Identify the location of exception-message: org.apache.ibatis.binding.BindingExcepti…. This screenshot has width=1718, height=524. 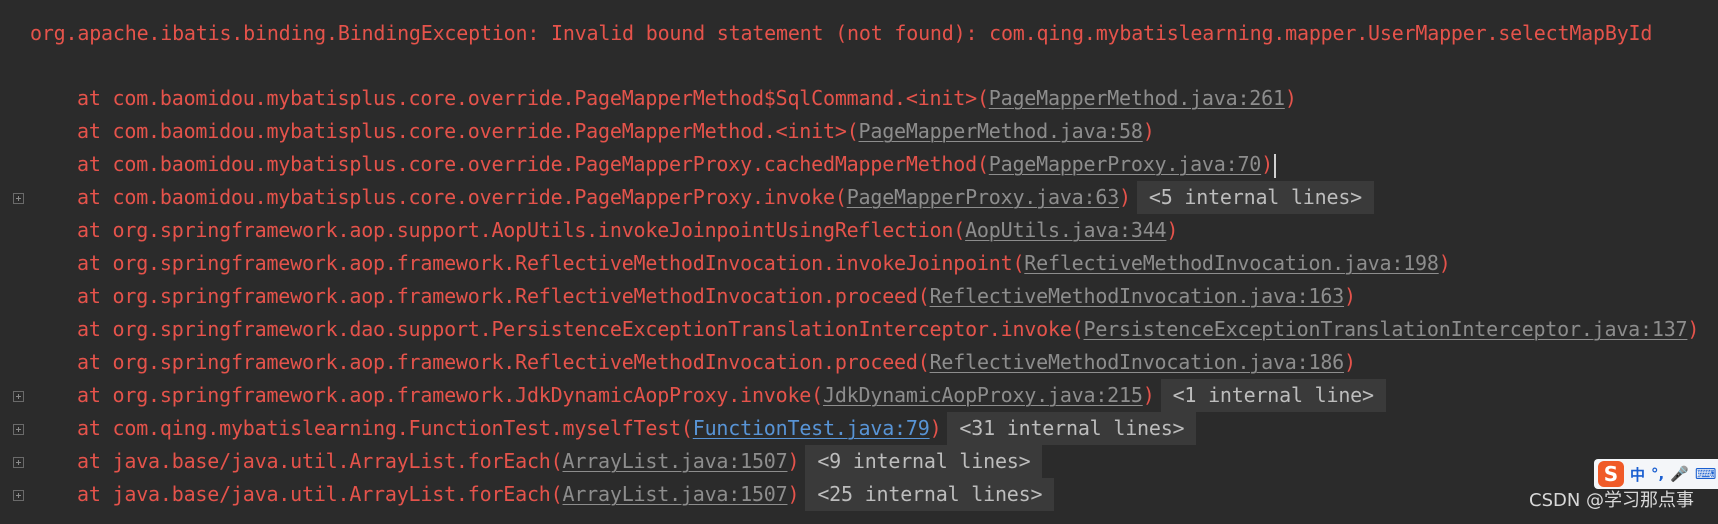
(841, 33).